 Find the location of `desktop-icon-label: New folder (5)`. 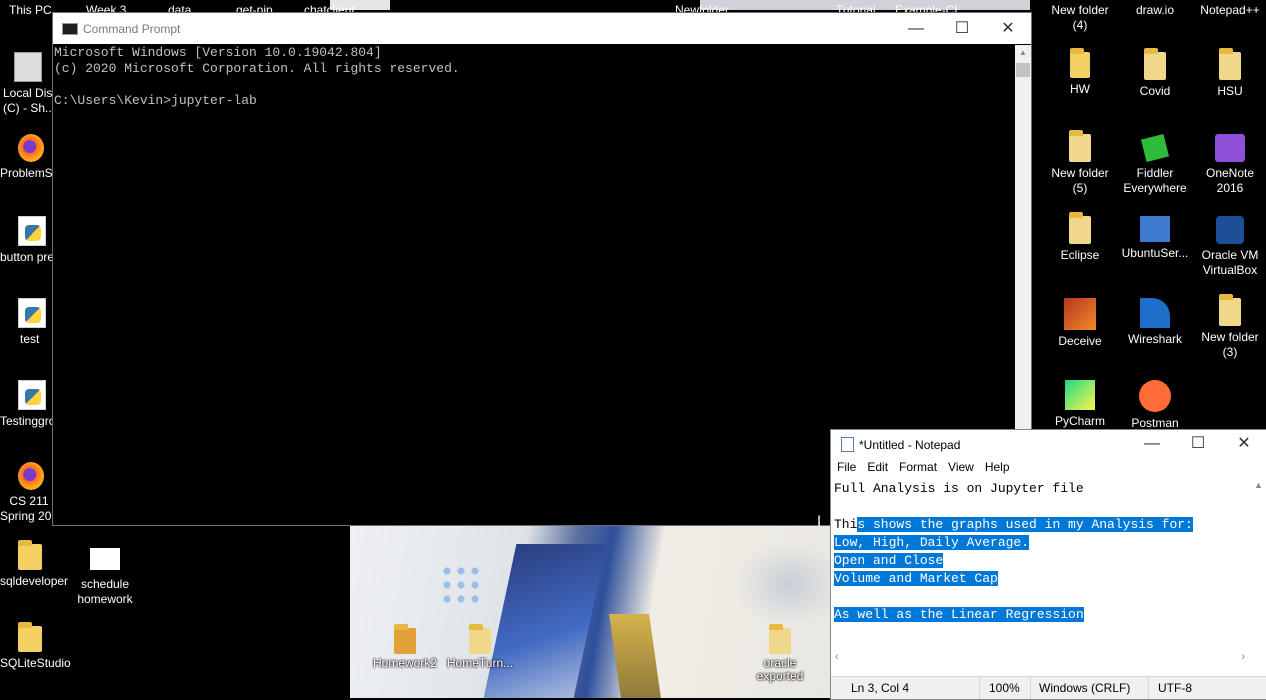

desktop-icon-label: New folder (5) is located at coordinates (1080, 180).